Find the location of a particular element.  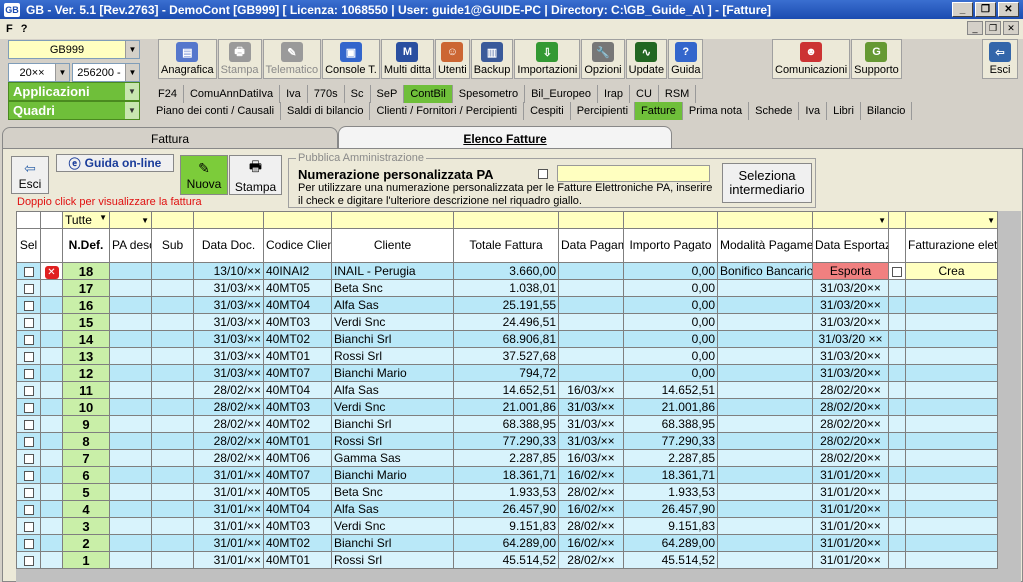

comunicazioni-toolbar-button: ☻ Comunicazioni is located at coordinates (811, 59).